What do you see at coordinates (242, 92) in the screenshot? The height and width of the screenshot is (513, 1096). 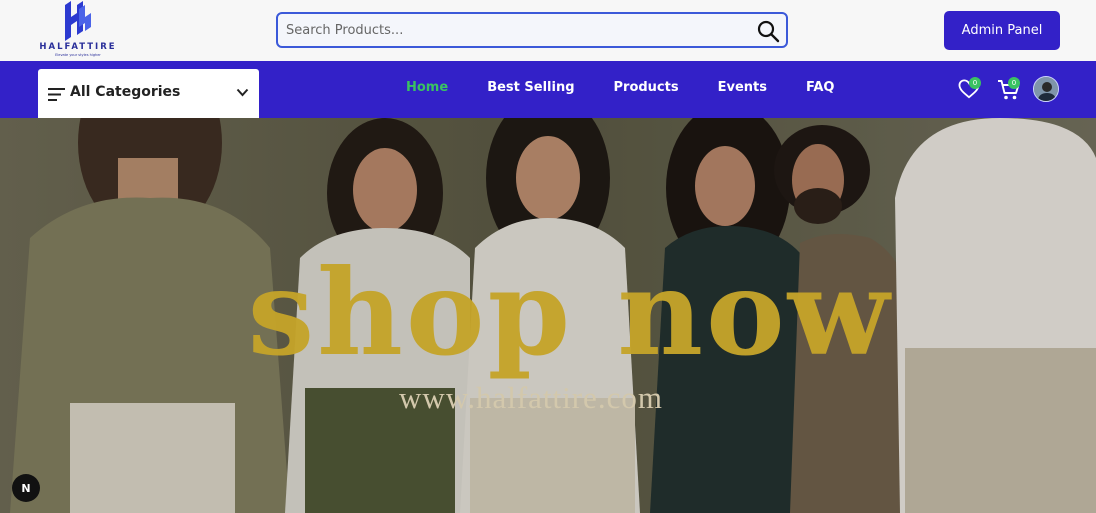 I see `chevron-down-icon` at bounding box center [242, 92].